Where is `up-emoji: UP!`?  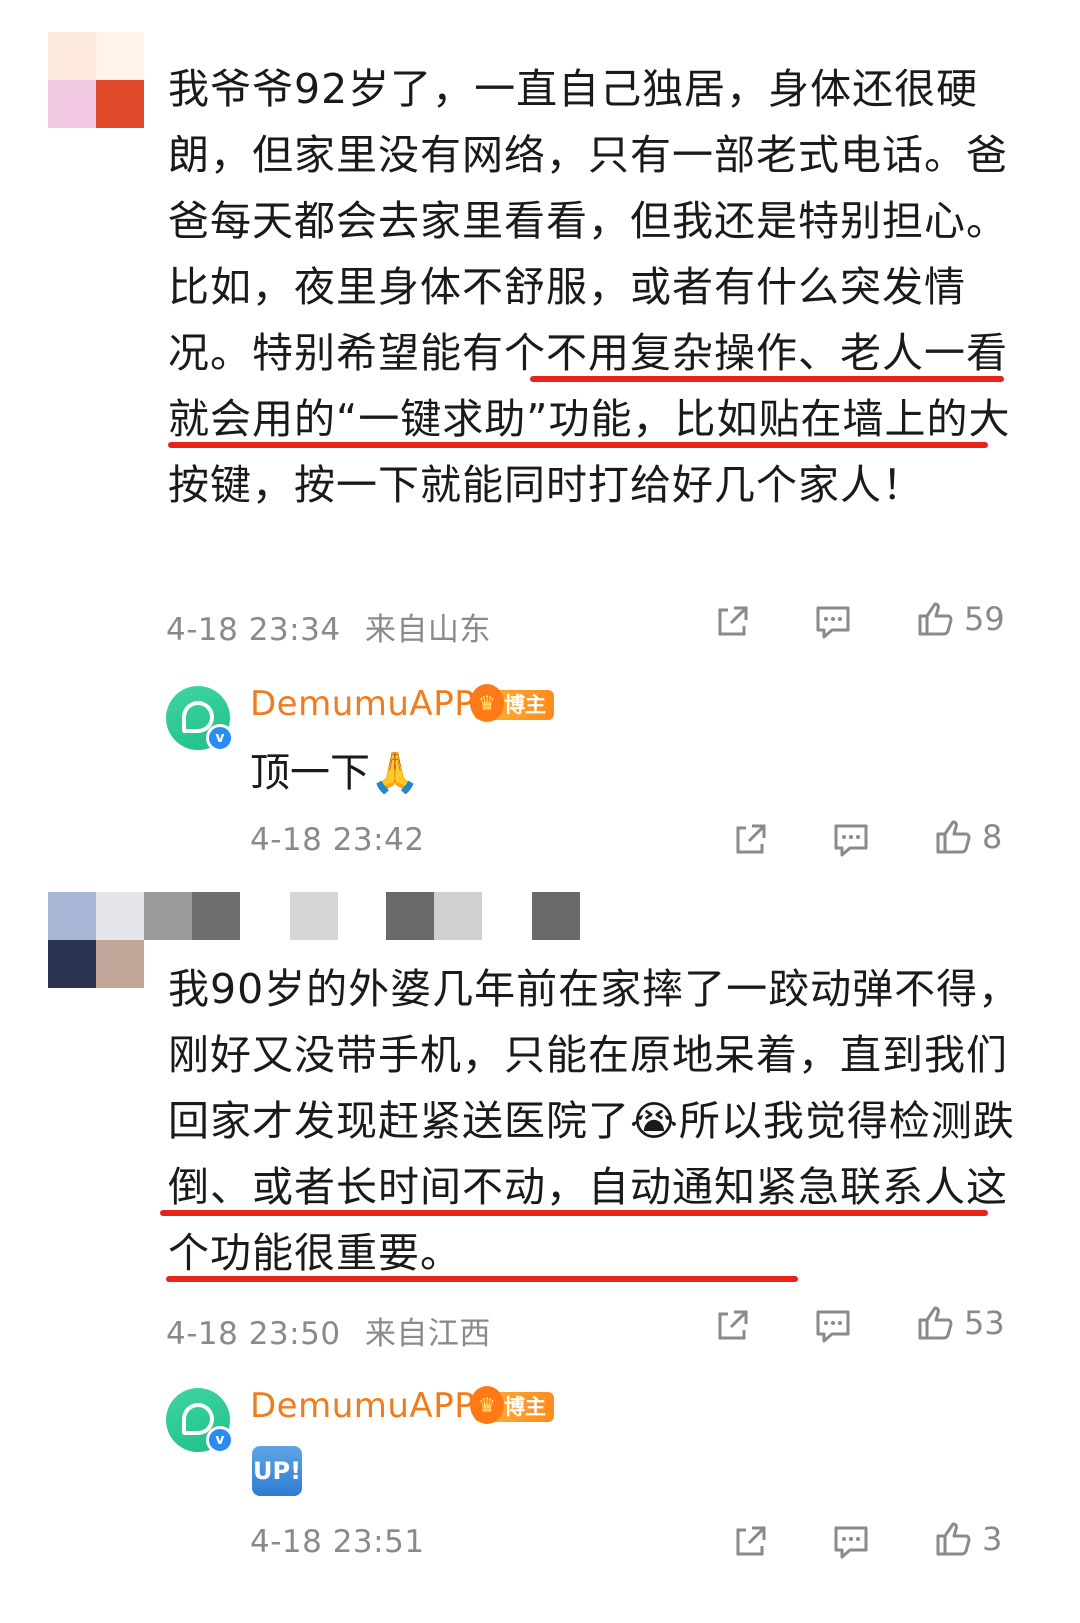
up-emoji: UP! is located at coordinates (277, 1471).